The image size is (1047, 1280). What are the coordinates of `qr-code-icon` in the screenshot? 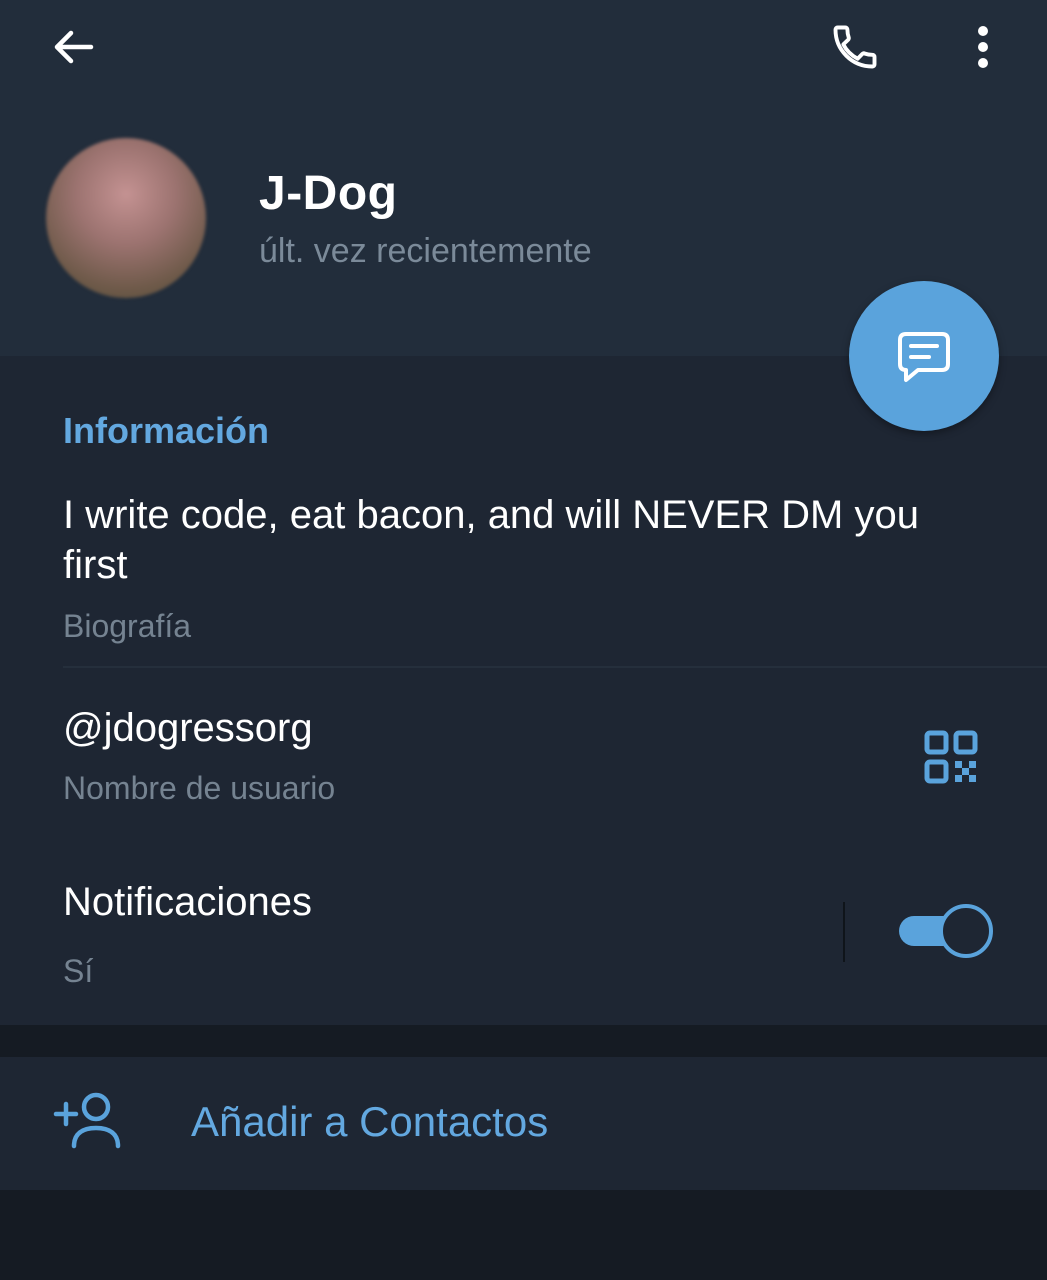 It's located at (951, 757).